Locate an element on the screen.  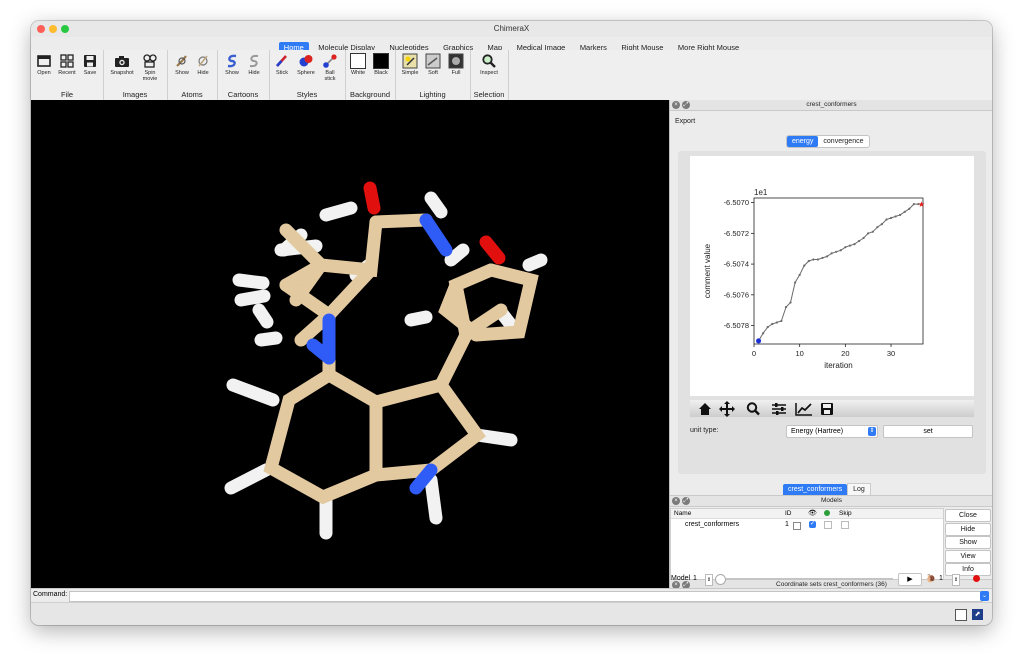
unit-type-label: unit type: is located at coordinates (704, 430).